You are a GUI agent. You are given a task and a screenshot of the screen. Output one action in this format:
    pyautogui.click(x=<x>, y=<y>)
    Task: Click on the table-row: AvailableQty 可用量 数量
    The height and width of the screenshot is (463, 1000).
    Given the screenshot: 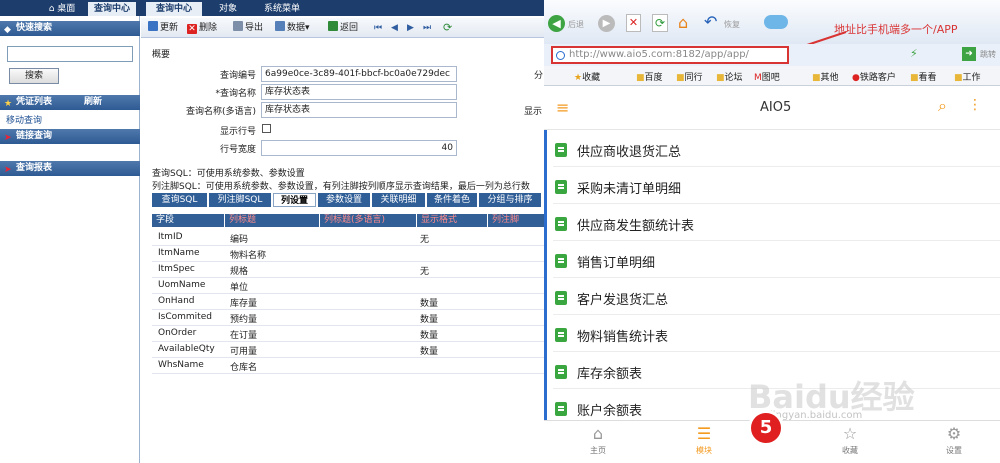 What is the action you would take?
    pyautogui.click(x=348, y=350)
    